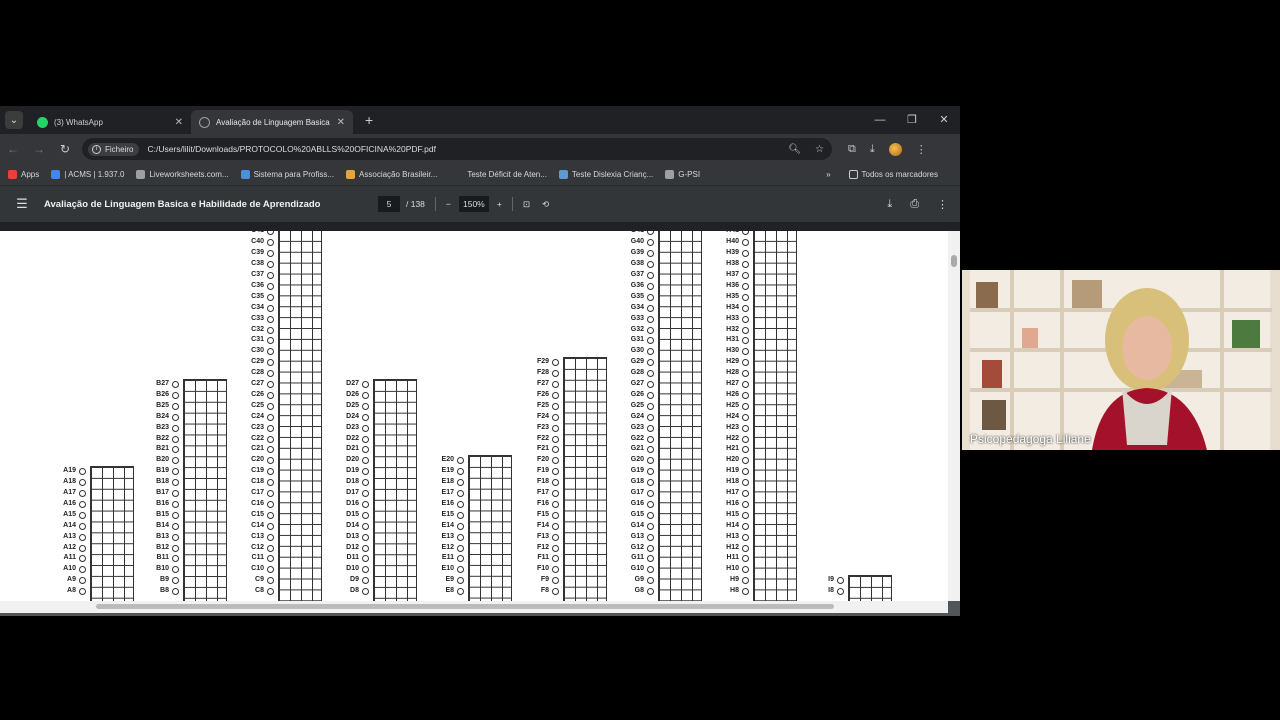  Describe the element at coordinates (682, 174) in the screenshot. I see `bookmark-item: G-PSI` at that location.